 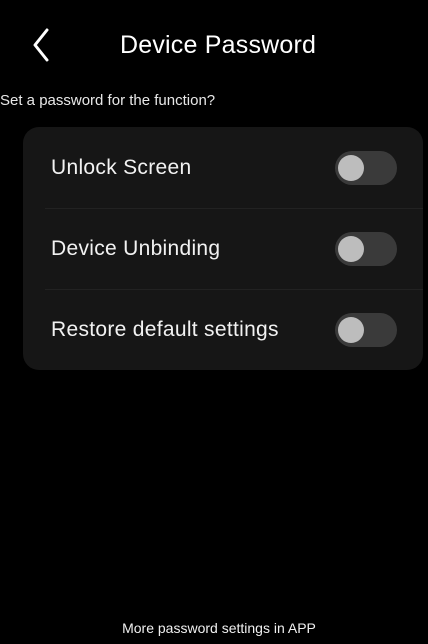 What do you see at coordinates (121, 167) in the screenshot?
I see `setting-label-unlock-screen: Unlock Screen` at bounding box center [121, 167].